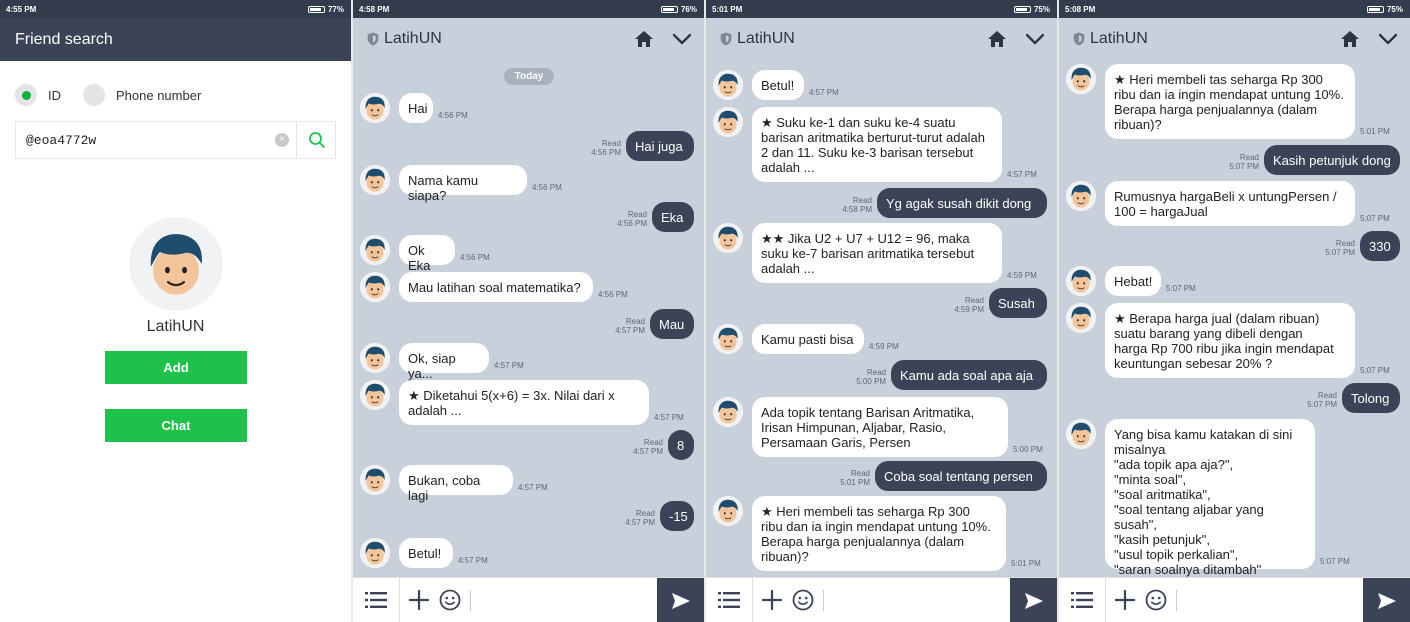 This screenshot has height=622, width=1410. What do you see at coordinates (632, 219) in the screenshot?
I see `message-meta: Read 4:56 PM` at bounding box center [632, 219].